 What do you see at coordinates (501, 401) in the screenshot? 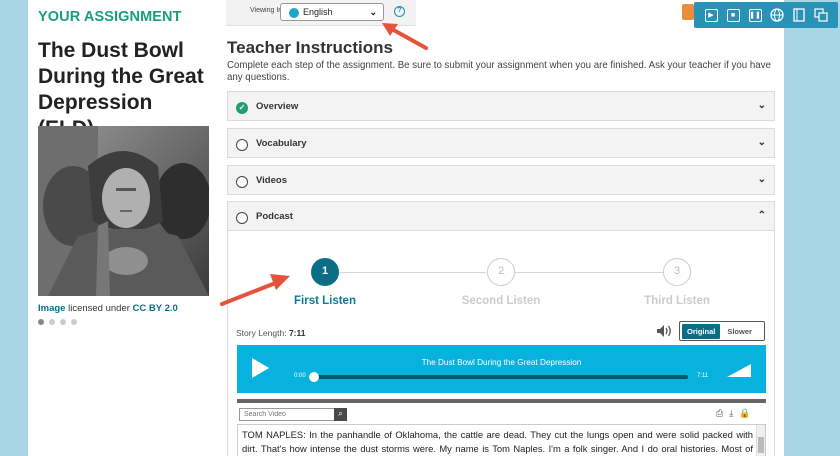
I see `divider` at bounding box center [501, 401].